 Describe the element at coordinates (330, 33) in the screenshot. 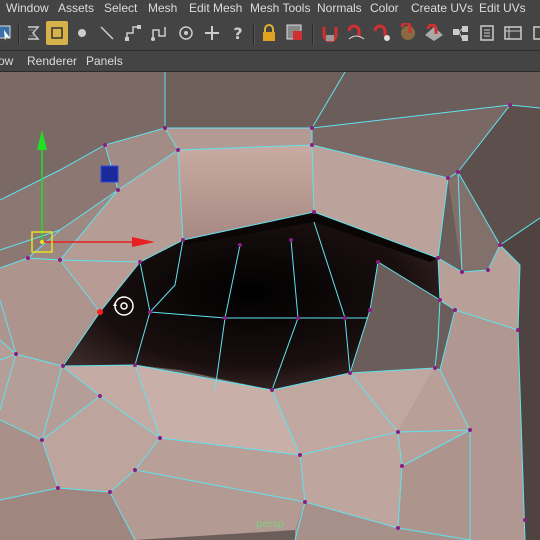

I see `magnet-snap-icon` at that location.